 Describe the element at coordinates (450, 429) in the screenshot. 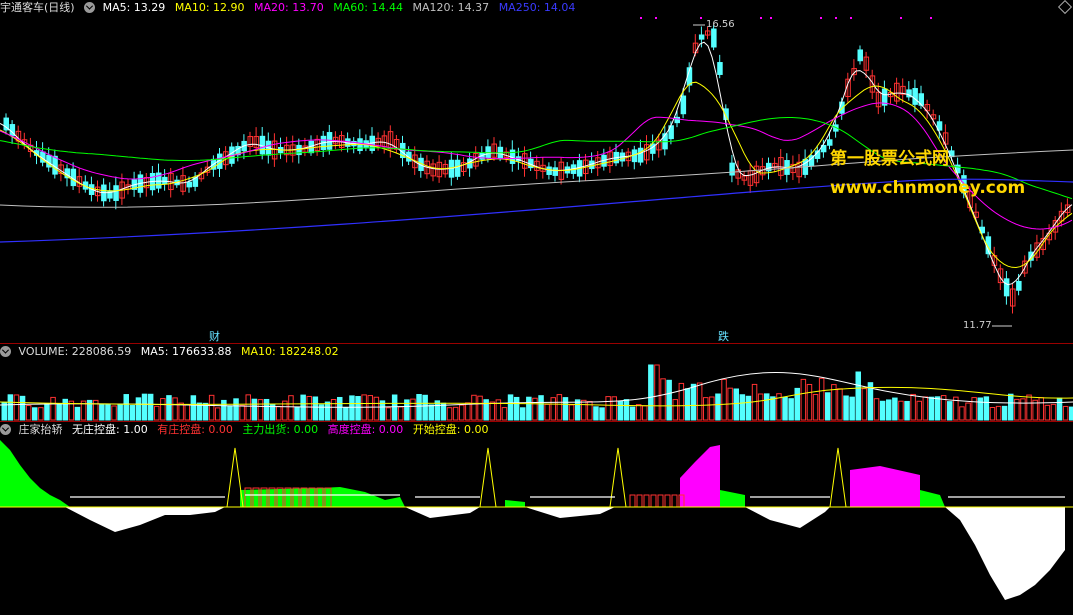

I see `kai-label: 开始控盘: 0.00` at that location.